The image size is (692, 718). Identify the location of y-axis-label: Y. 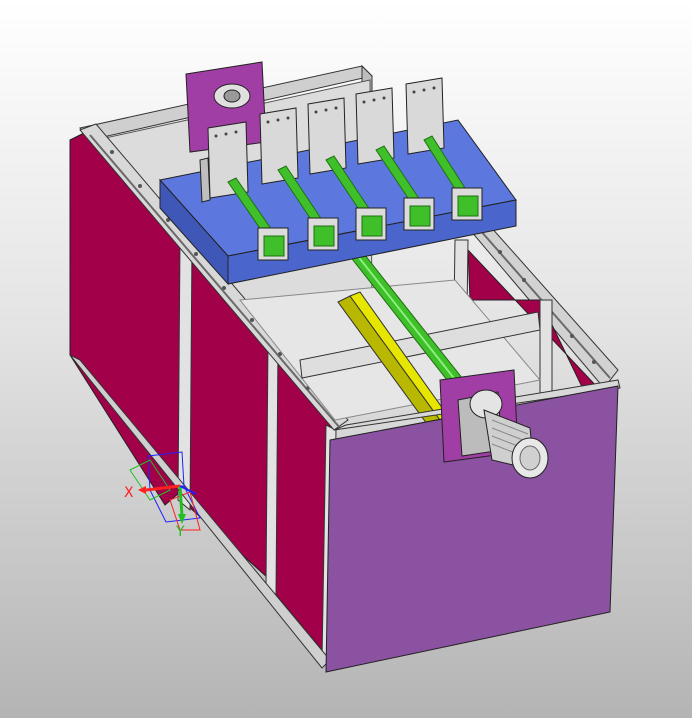
(180, 532).